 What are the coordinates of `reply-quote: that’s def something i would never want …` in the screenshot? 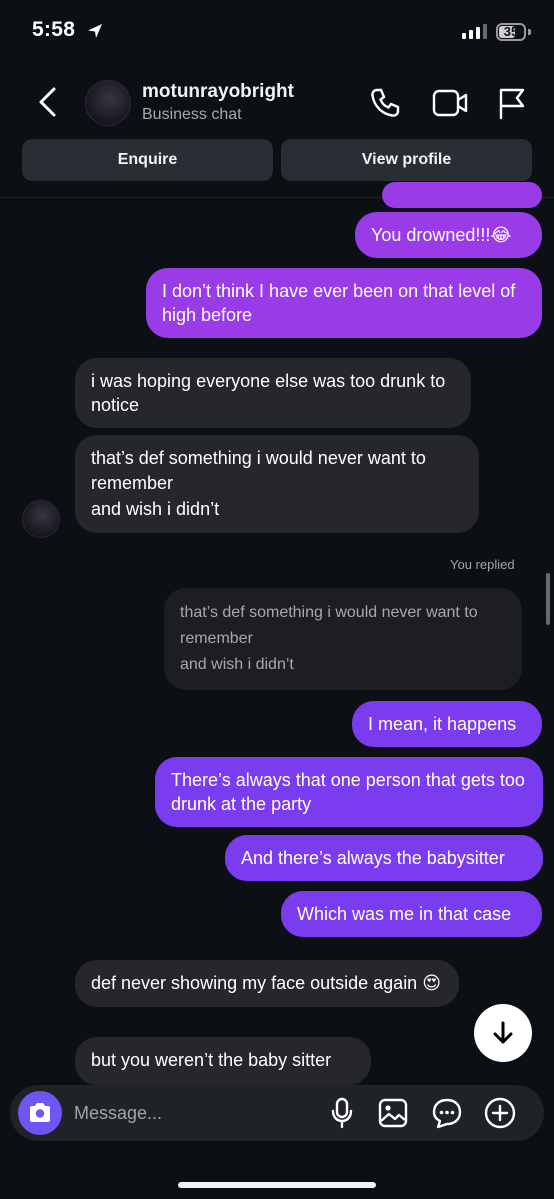 It's located at (343, 639).